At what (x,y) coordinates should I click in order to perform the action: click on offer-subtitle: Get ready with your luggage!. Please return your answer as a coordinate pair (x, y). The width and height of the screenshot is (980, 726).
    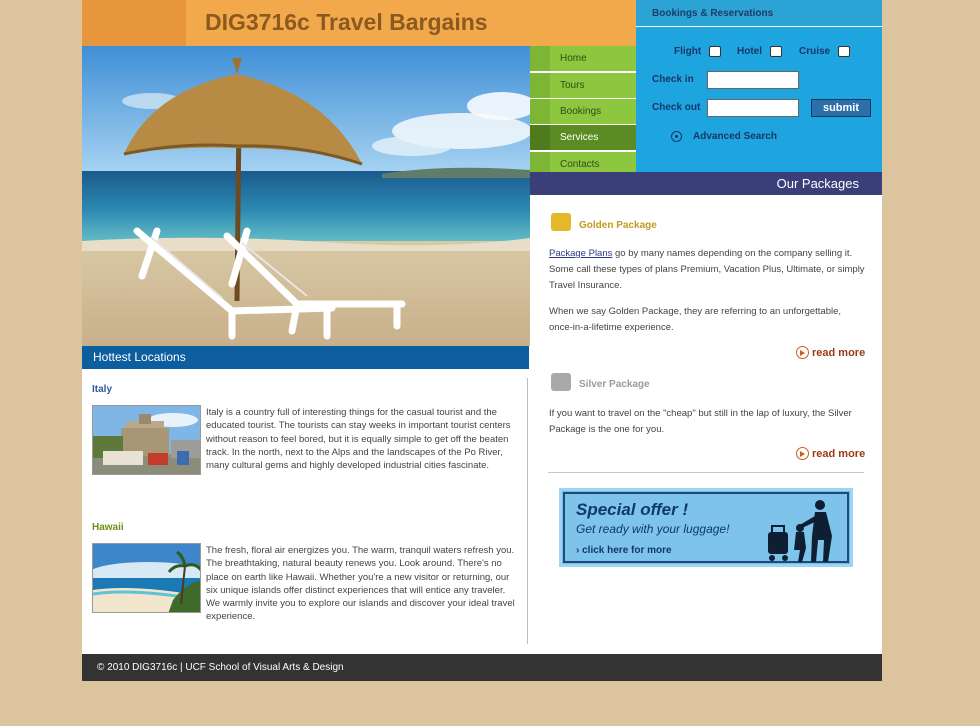
    Looking at the image, I should click on (653, 529).